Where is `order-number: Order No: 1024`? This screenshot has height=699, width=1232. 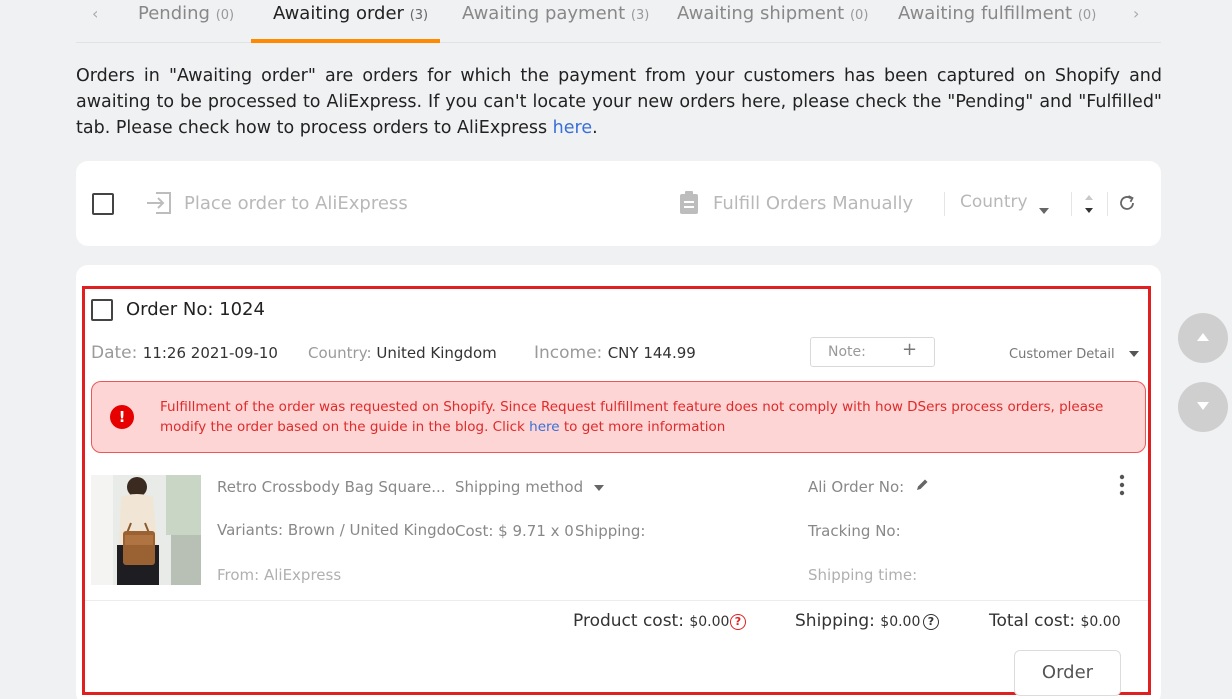 order-number: Order No: 1024 is located at coordinates (195, 309).